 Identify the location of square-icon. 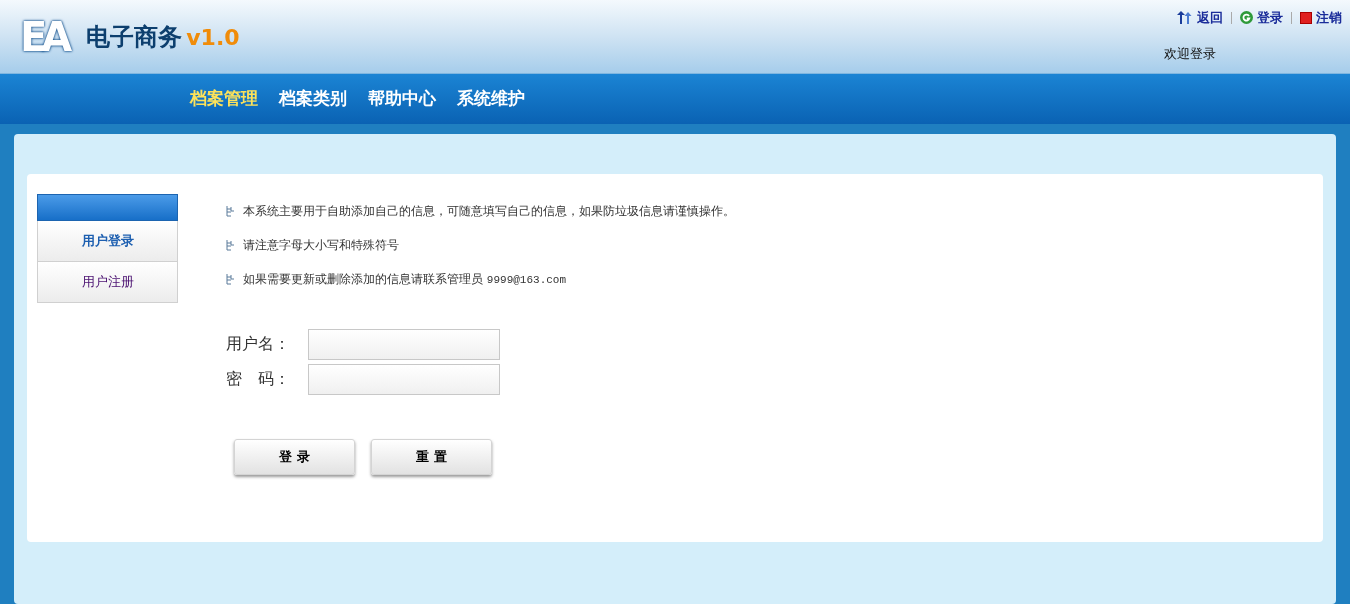
(1306, 17).